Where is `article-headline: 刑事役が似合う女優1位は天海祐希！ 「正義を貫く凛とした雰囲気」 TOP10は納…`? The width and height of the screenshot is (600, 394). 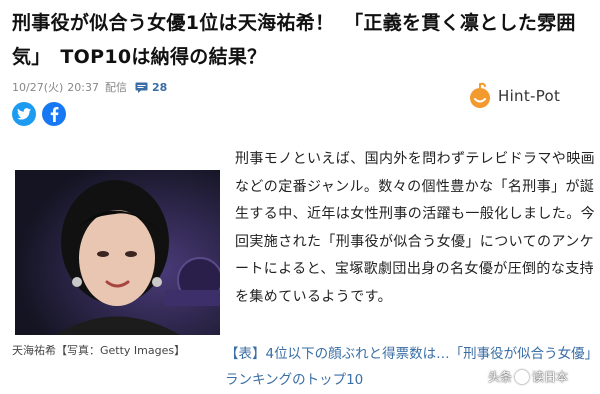
article-headline: 刑事役が似合う女優1位は天海祐希！ 「正義を貫く凛とした雰囲気」 TOP10は納… is located at coordinates (294, 40).